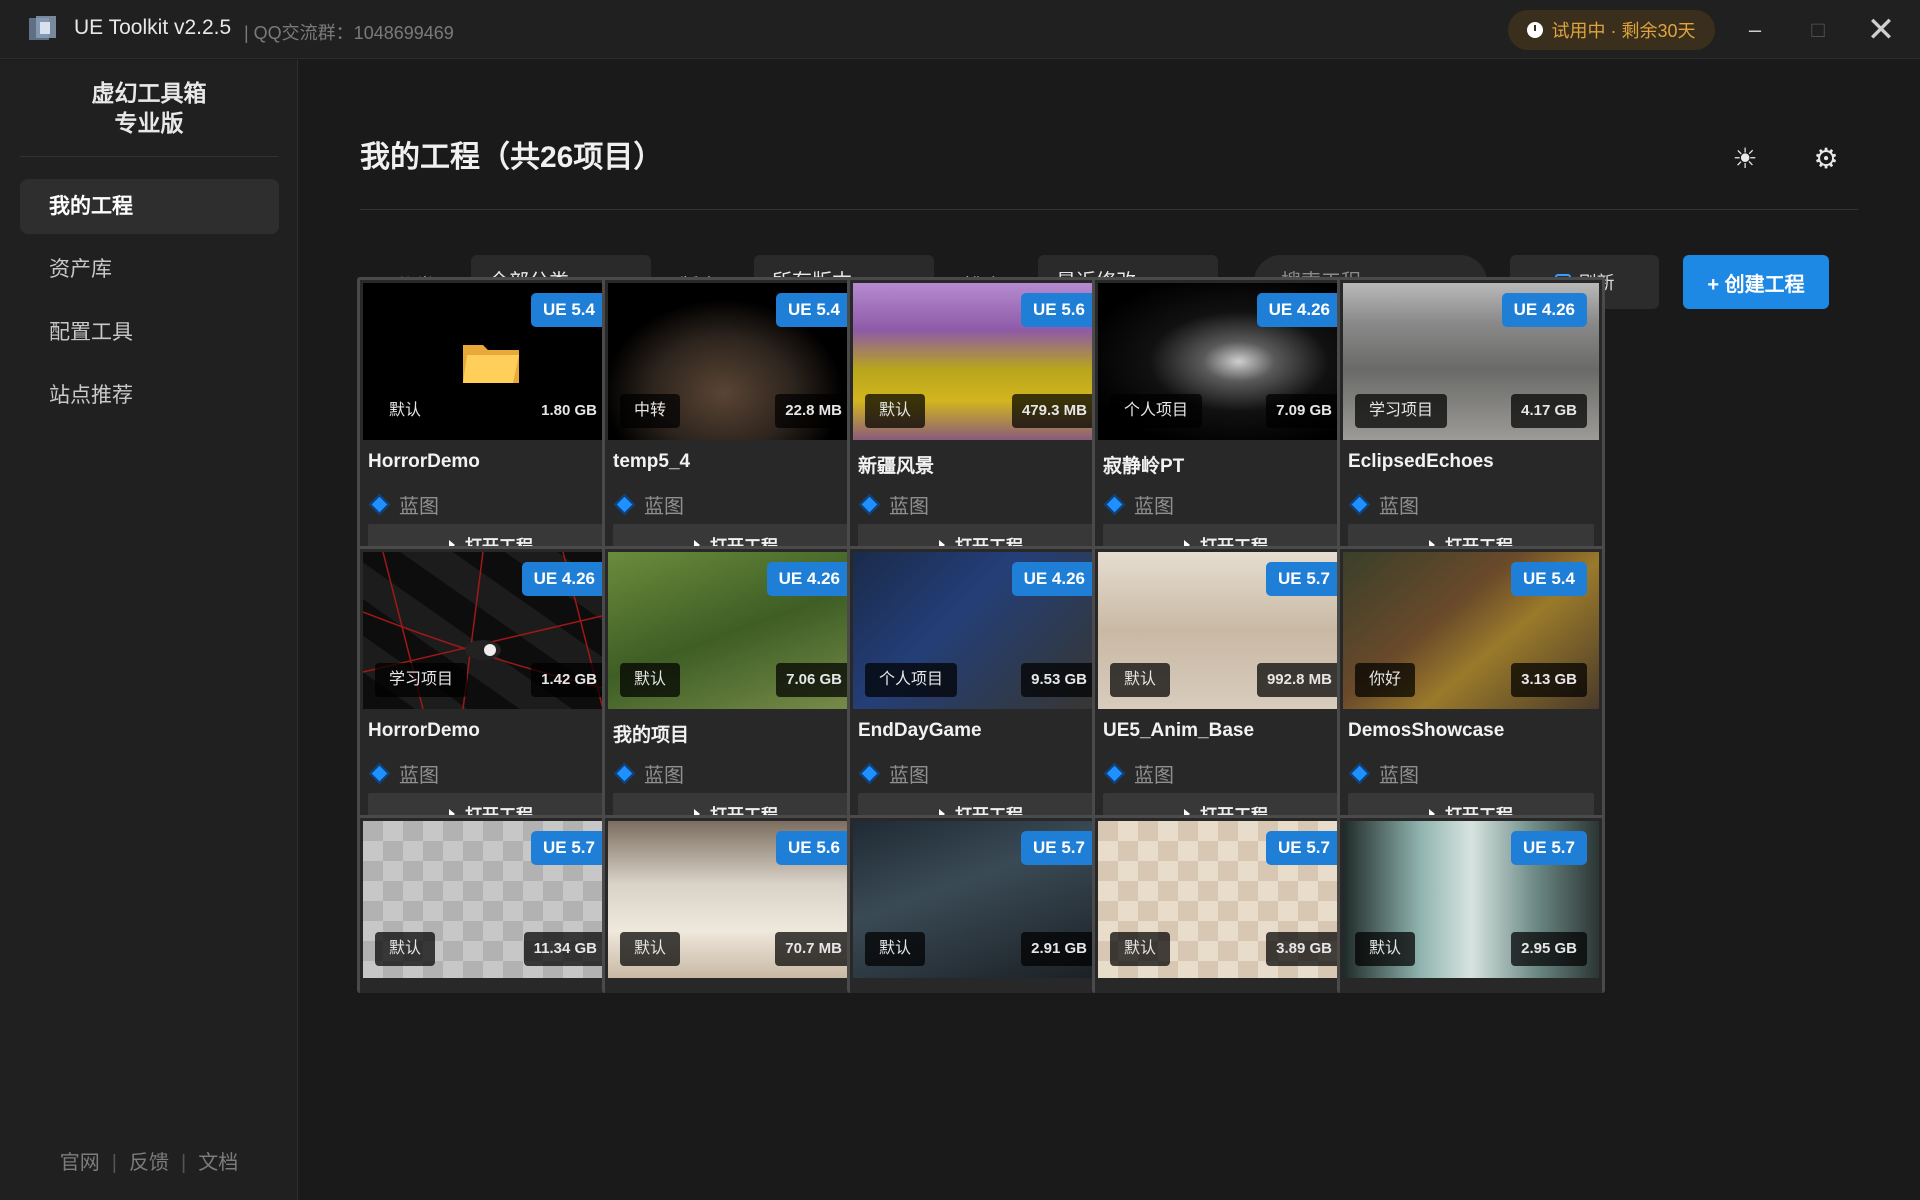 The image size is (1920, 1200). I want to click on trial-badge: 试用中 · 剩余30天, so click(1611, 30).